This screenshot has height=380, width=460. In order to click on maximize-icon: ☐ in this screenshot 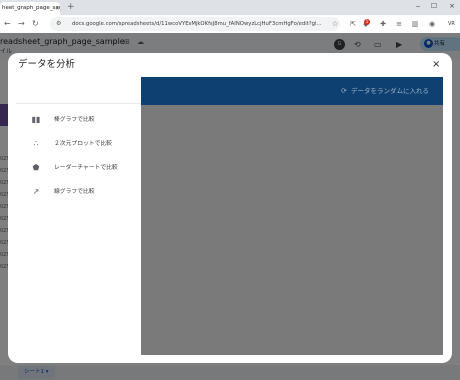, I will do `click(434, 6)`.